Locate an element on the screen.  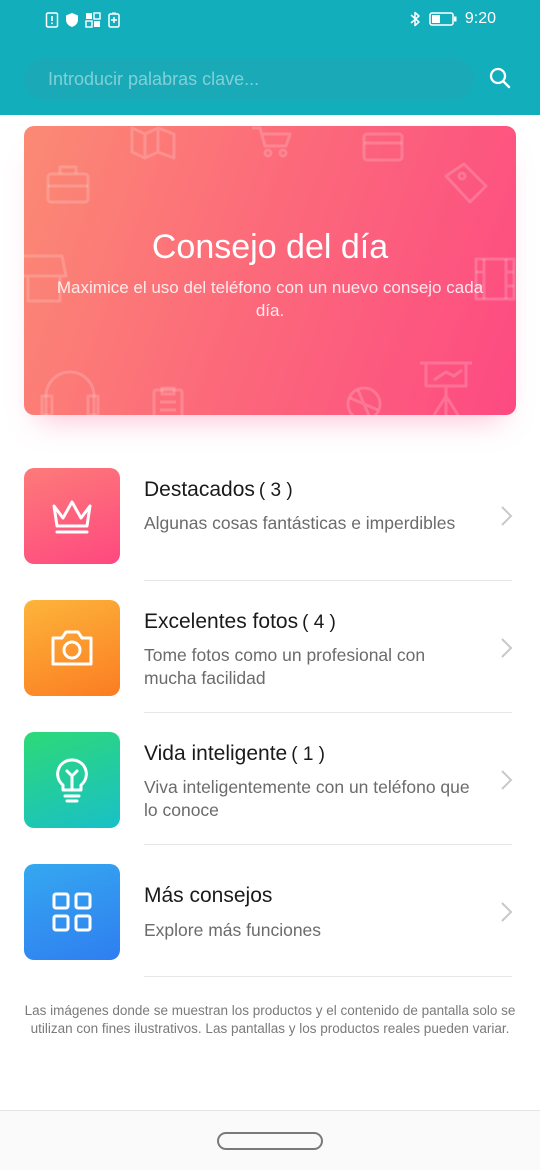
item-title-excelentes-fotos: Excelentes fotos( 4 ) is located at coordinates (240, 622).